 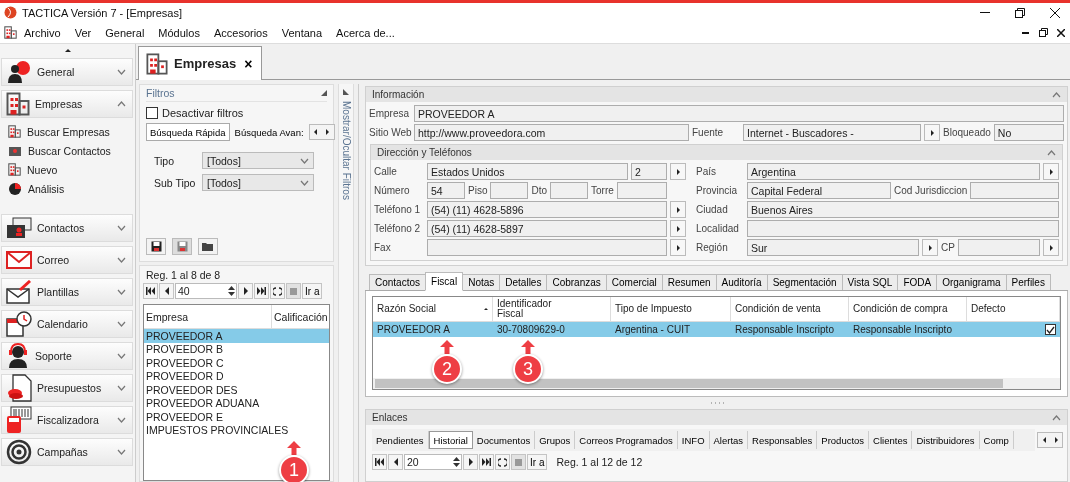 What do you see at coordinates (67, 420) in the screenshot?
I see `sidebar-group: Fiscalizadora` at bounding box center [67, 420].